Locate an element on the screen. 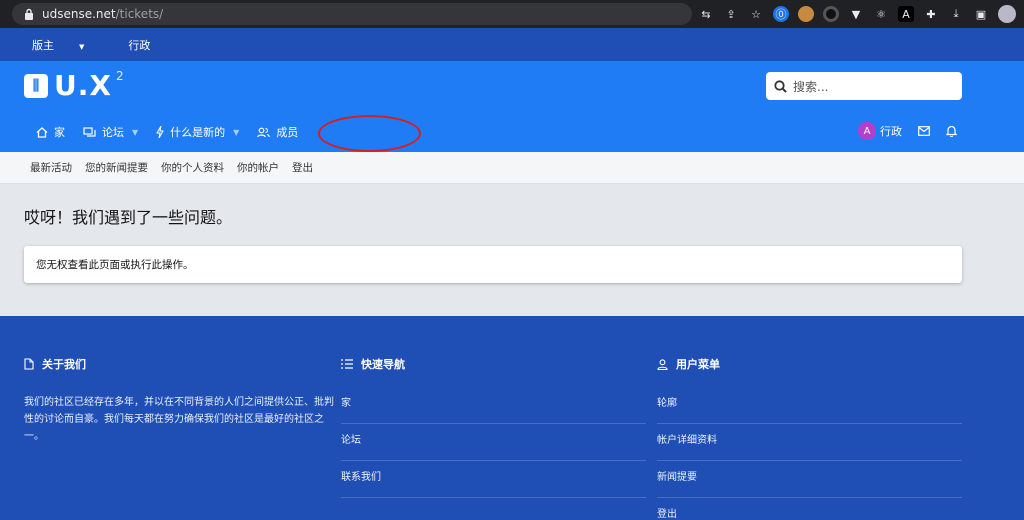 The width and height of the screenshot is (1024, 520). profile-avatar is located at coordinates (1007, 14).